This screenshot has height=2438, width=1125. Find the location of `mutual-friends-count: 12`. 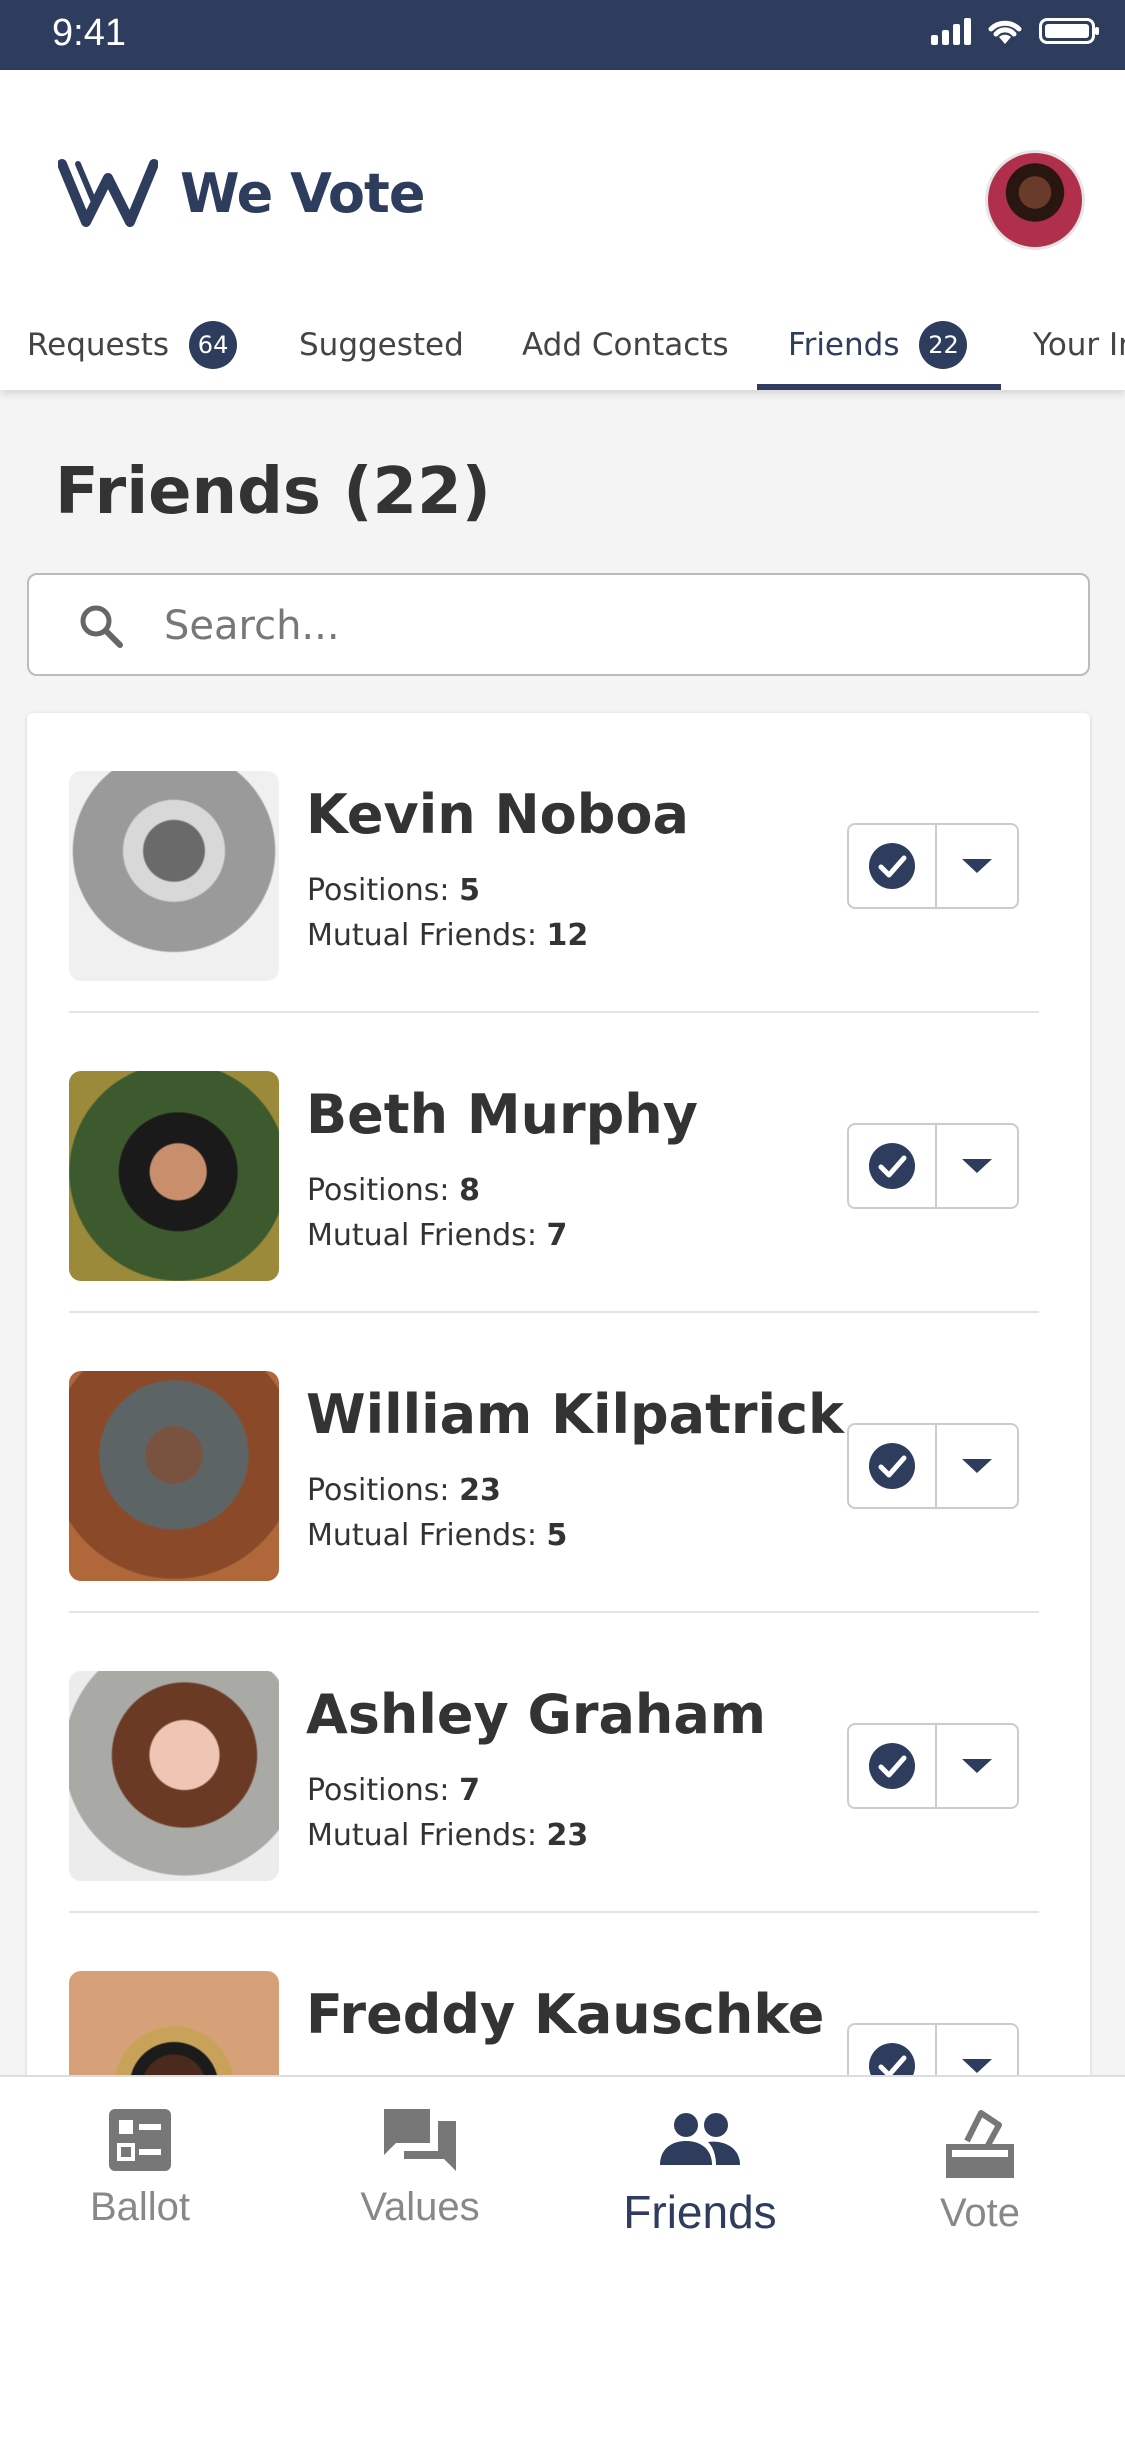

mutual-friends-count: 12 is located at coordinates (567, 935).